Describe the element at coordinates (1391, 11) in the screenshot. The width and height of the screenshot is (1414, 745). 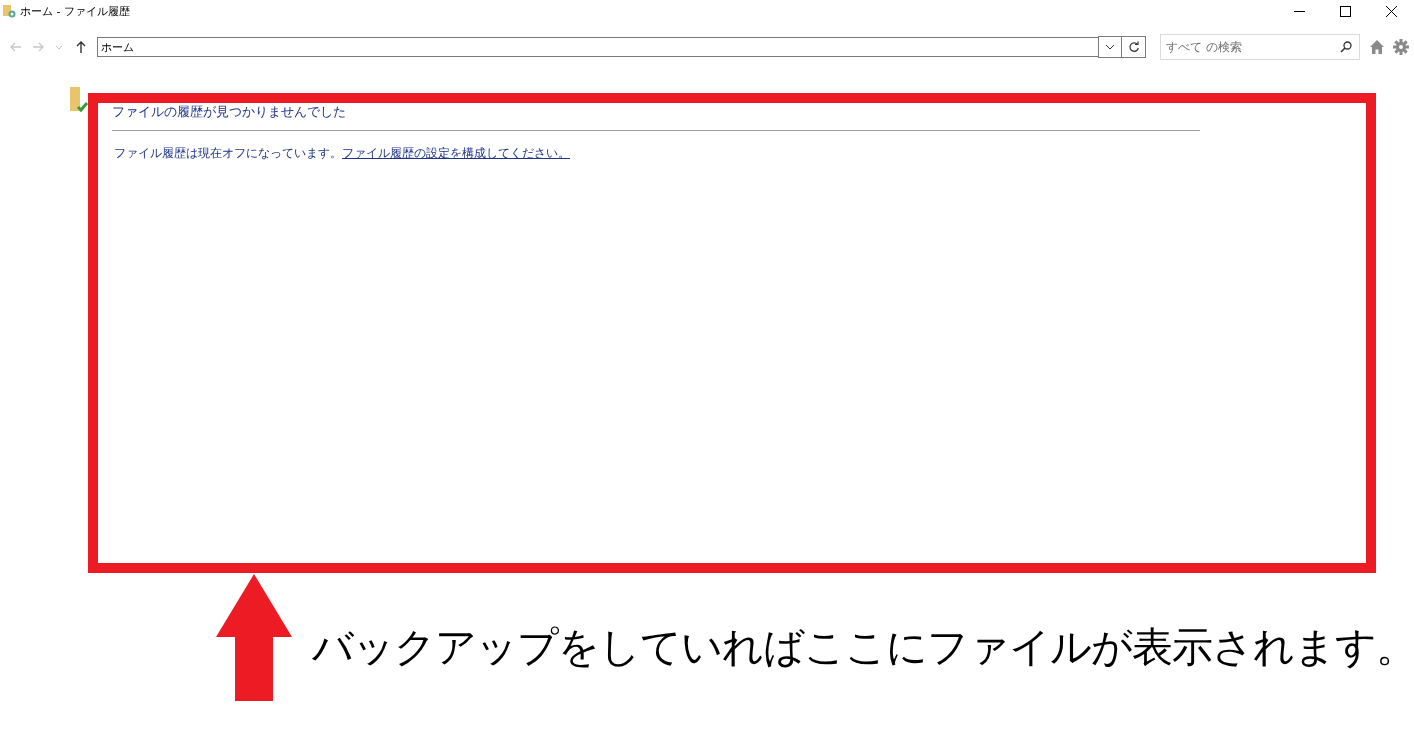
I see `close-icon` at that location.